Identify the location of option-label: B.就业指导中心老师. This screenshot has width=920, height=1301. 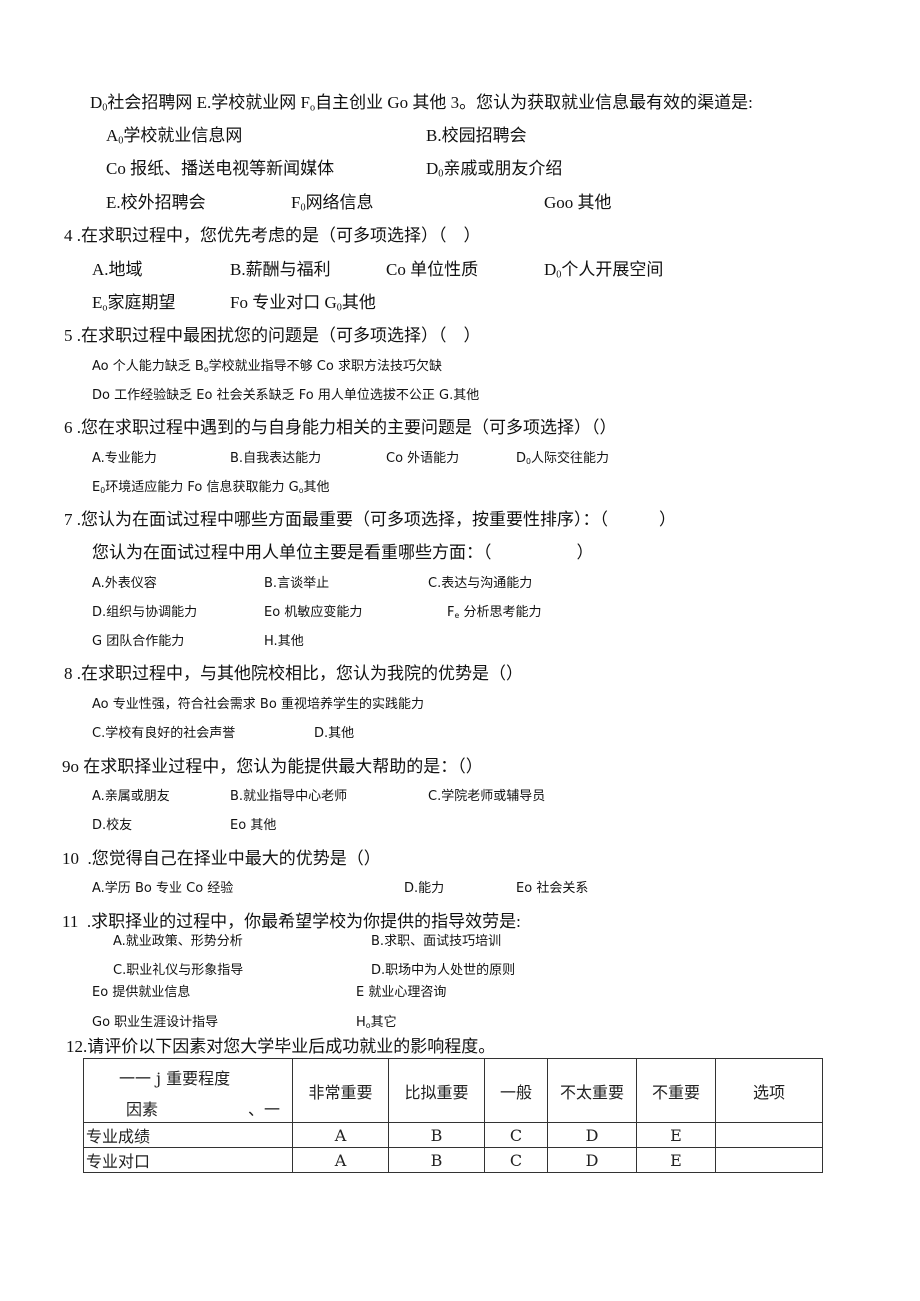
(289, 796).